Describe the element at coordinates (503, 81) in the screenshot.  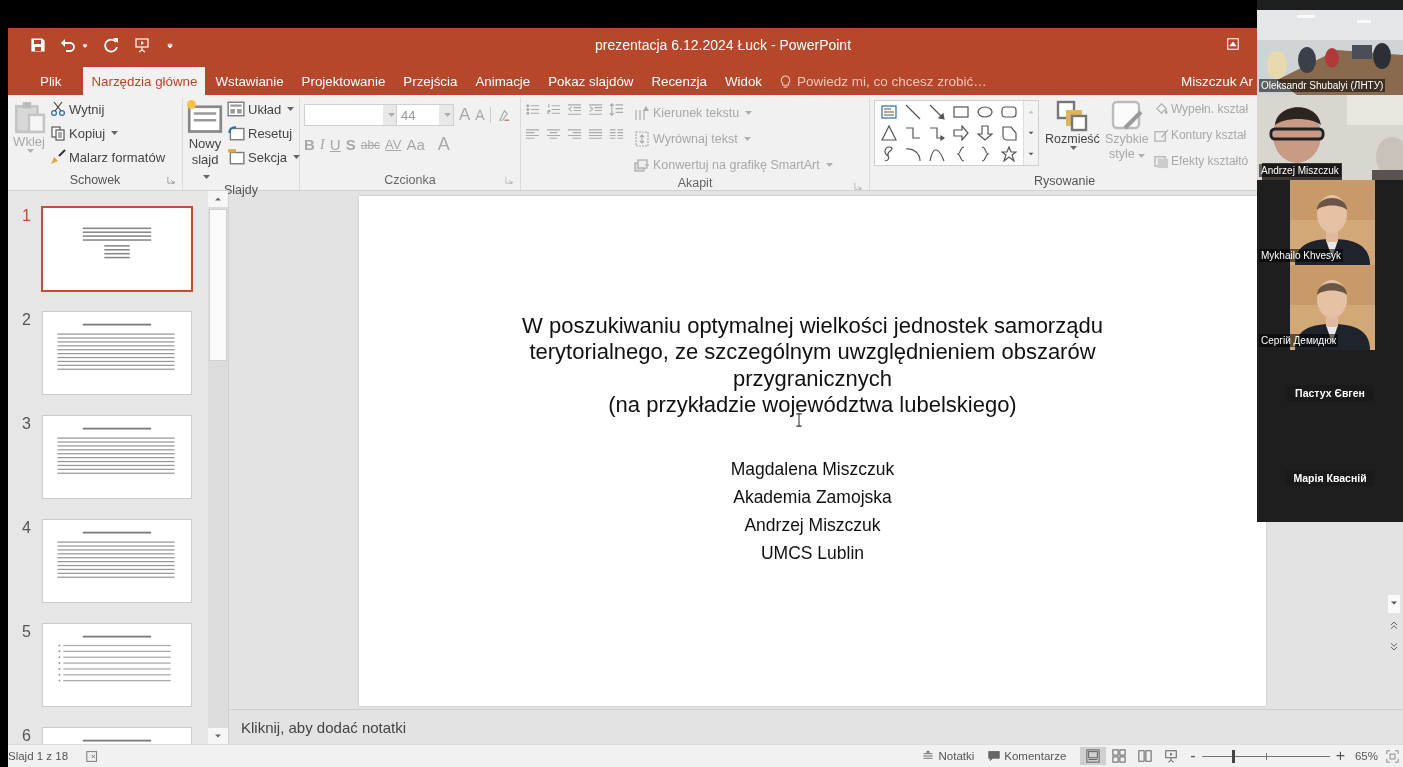
I see `ribbon-tab: Animacje` at that location.